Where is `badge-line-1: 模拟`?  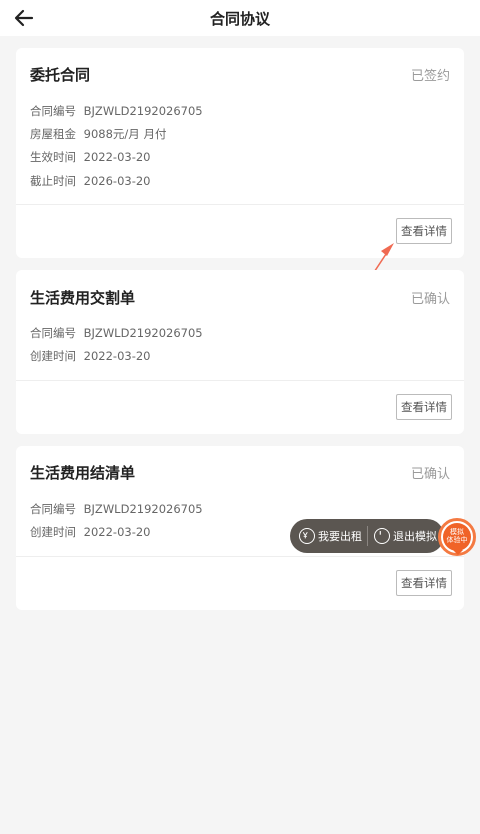 badge-line-1: 模拟 is located at coordinates (457, 532).